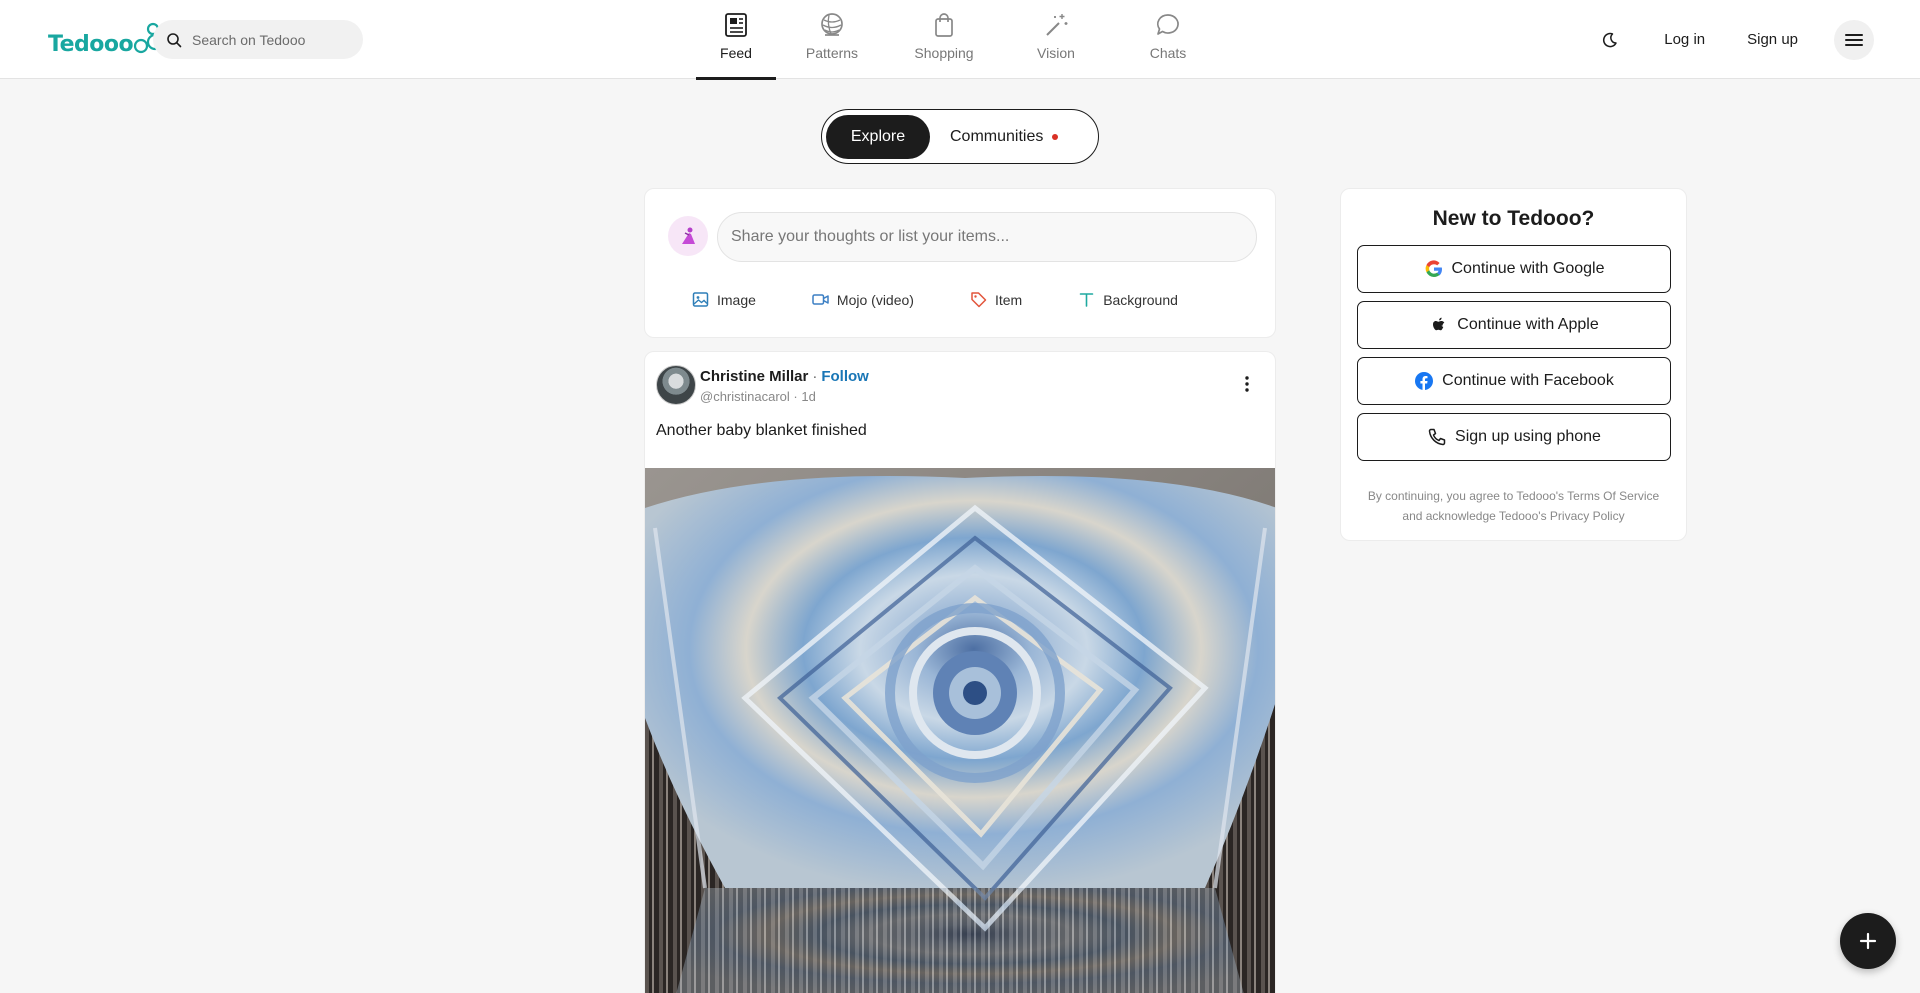 This screenshot has height=993, width=1920. Describe the element at coordinates (1140, 299) in the screenshot. I see `background-label: Background` at that location.